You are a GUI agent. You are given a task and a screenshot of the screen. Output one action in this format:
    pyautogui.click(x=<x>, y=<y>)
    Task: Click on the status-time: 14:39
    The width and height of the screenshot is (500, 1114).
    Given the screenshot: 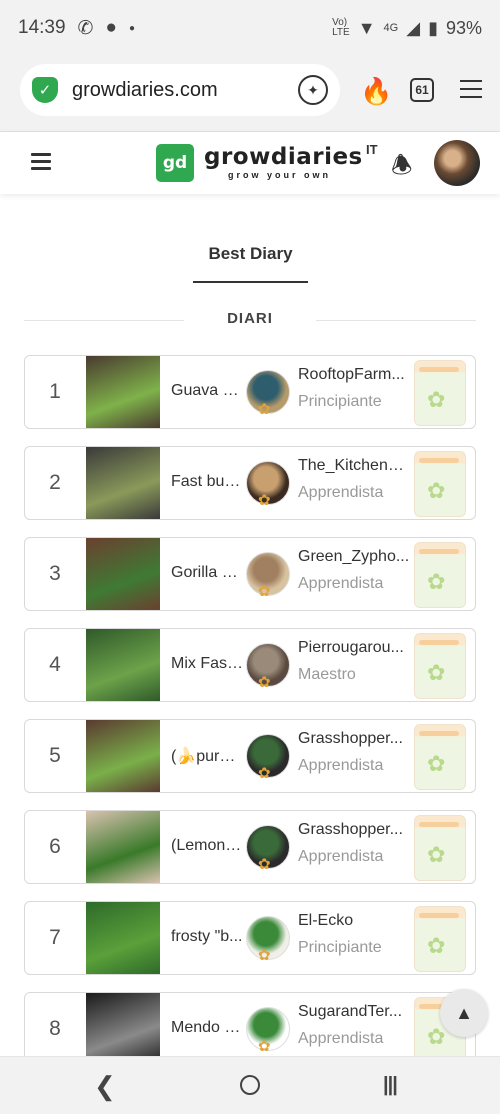 What is the action you would take?
    pyautogui.click(x=42, y=27)
    